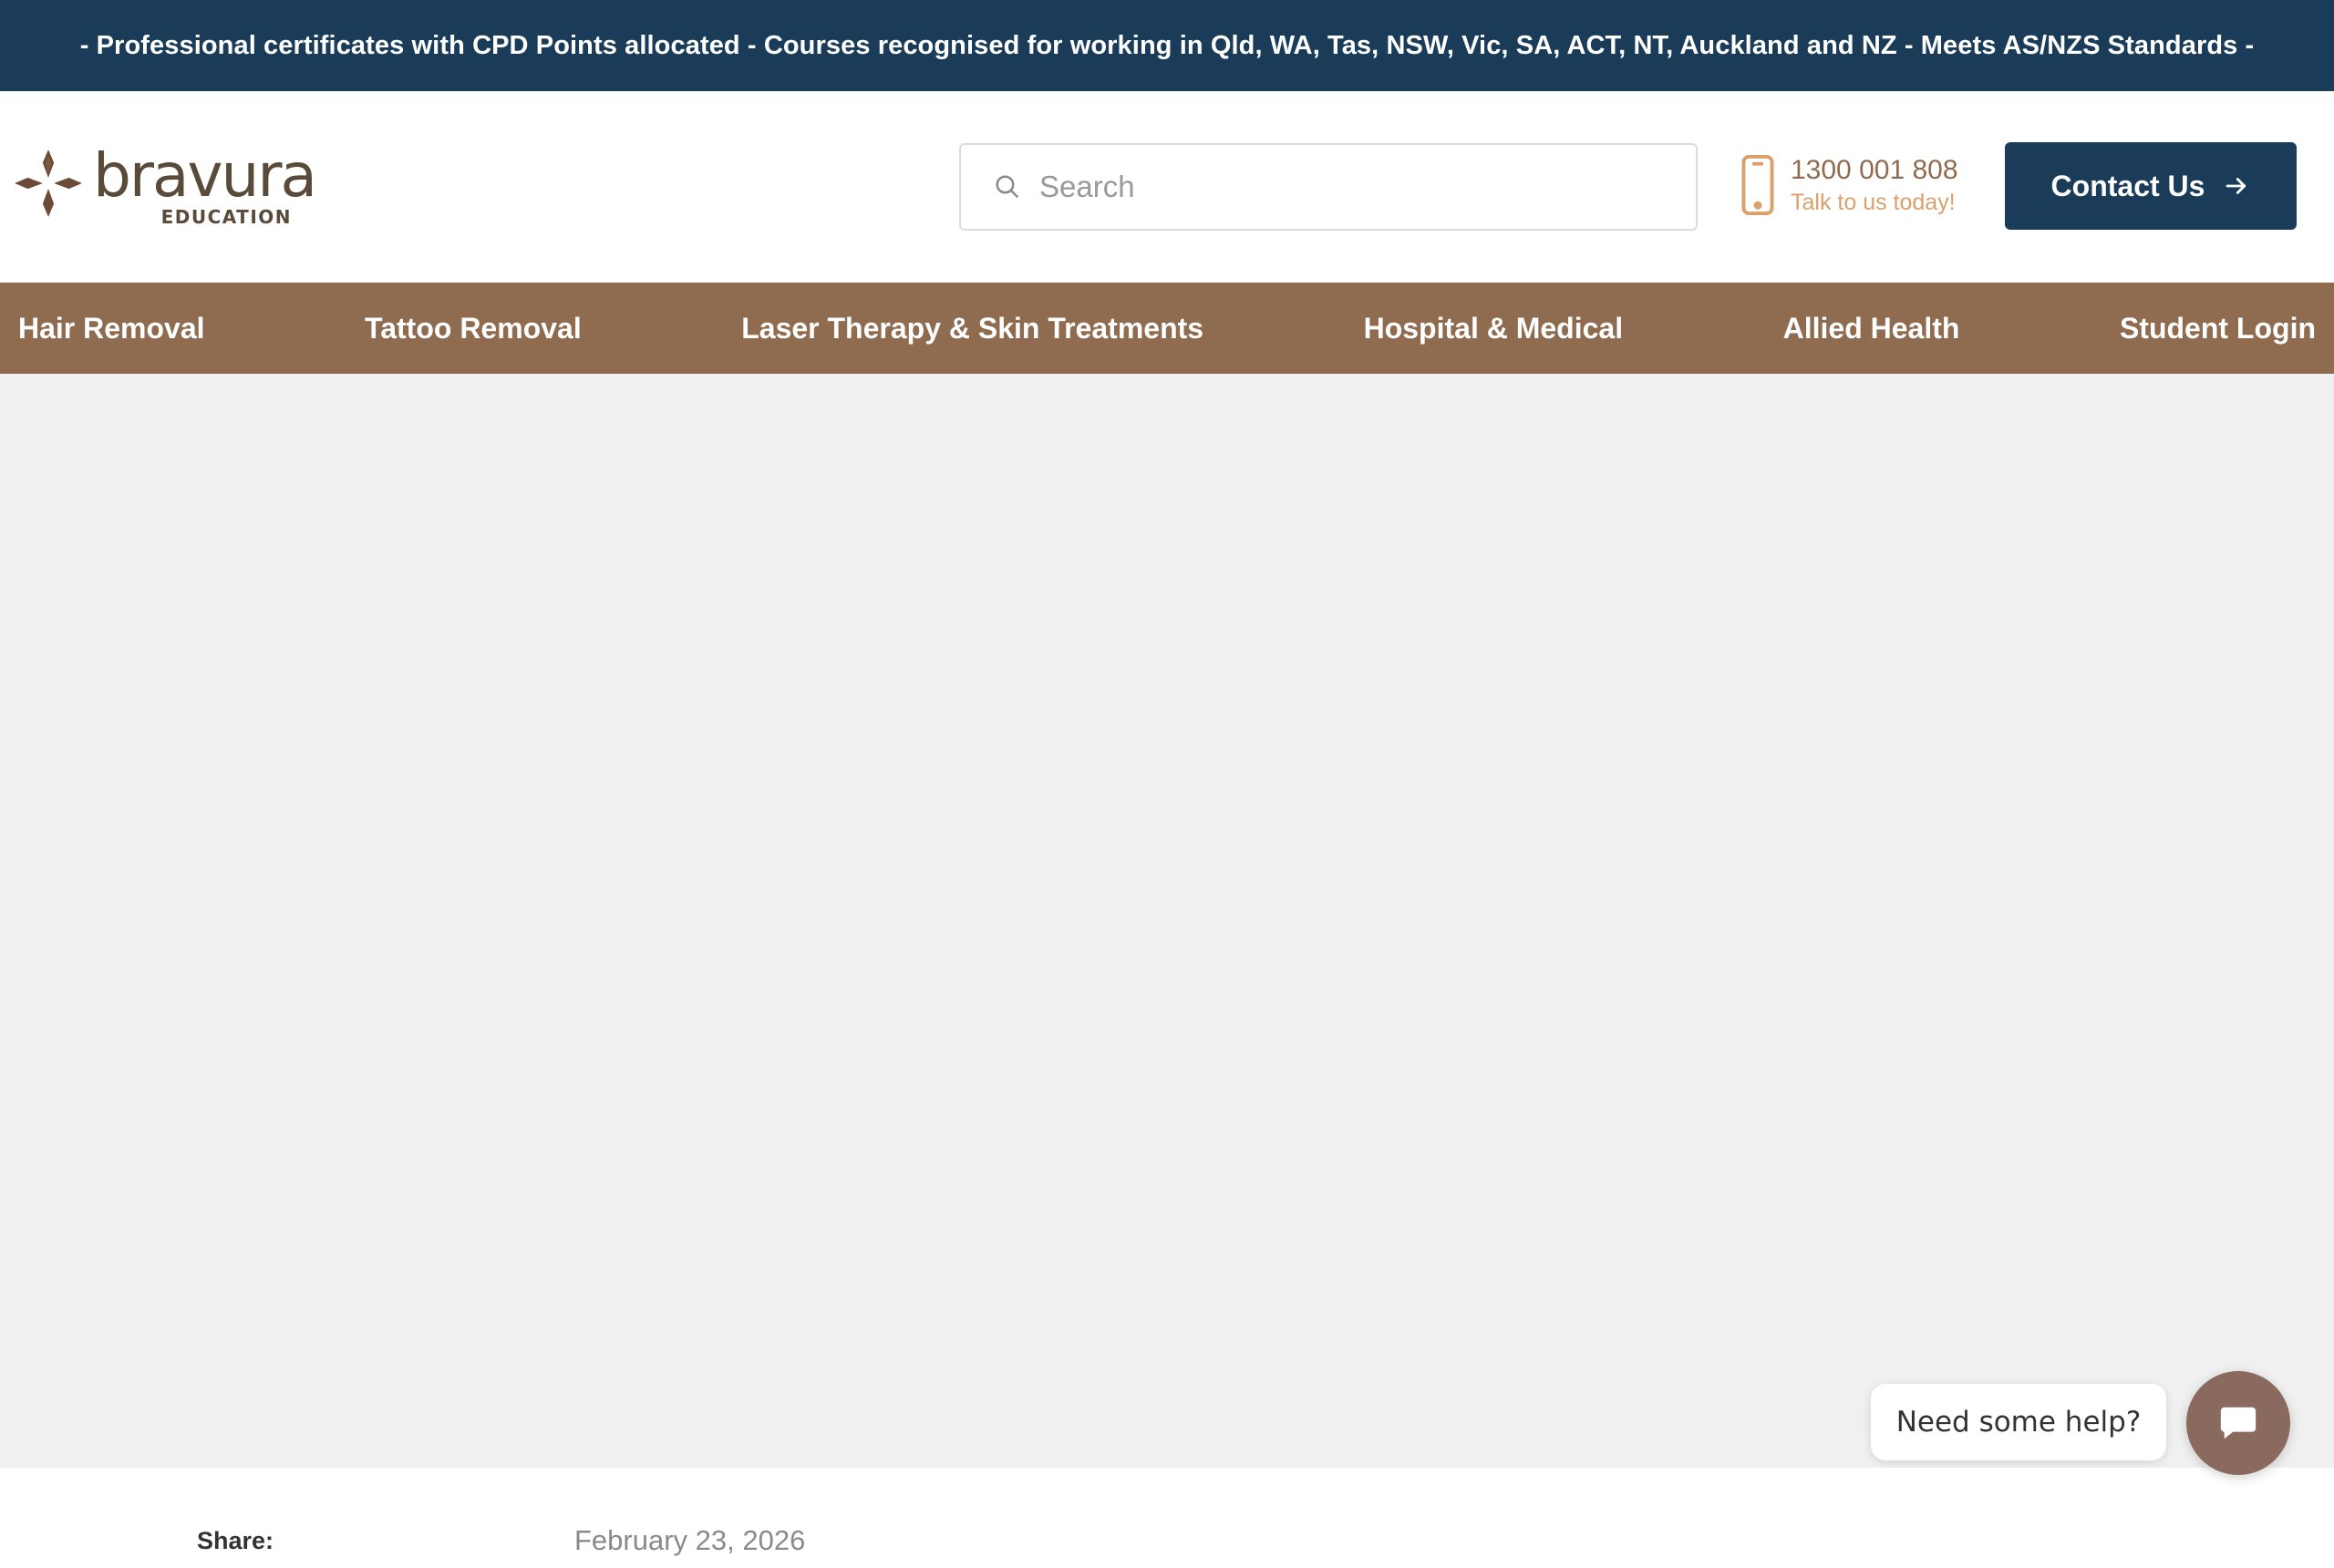 The height and width of the screenshot is (1568, 2334). What do you see at coordinates (2128, 185) in the screenshot?
I see `contact-us-label: Contact Us` at bounding box center [2128, 185].